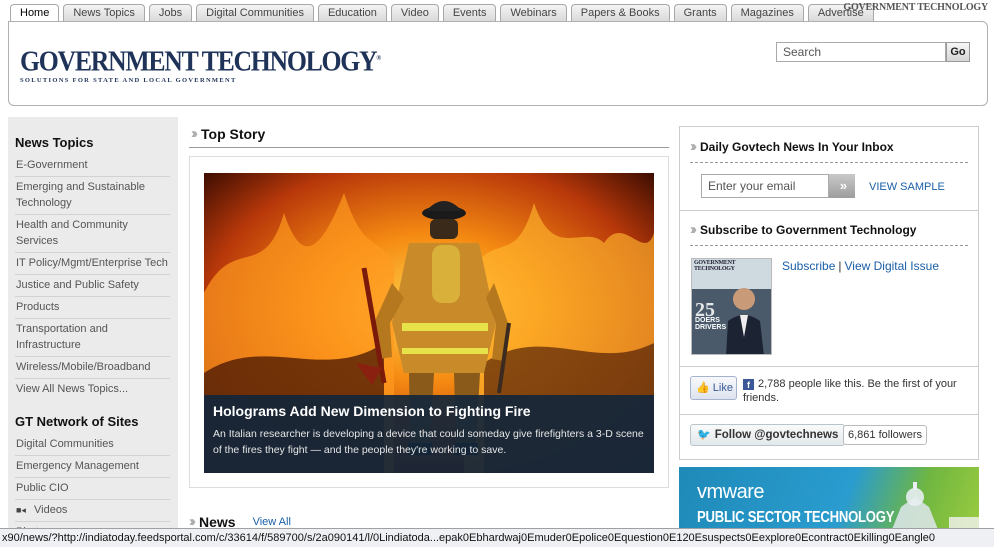 The height and width of the screenshot is (547, 994). I want to click on sidebar-item-digital-communities: Digital Communities, so click(92, 445).